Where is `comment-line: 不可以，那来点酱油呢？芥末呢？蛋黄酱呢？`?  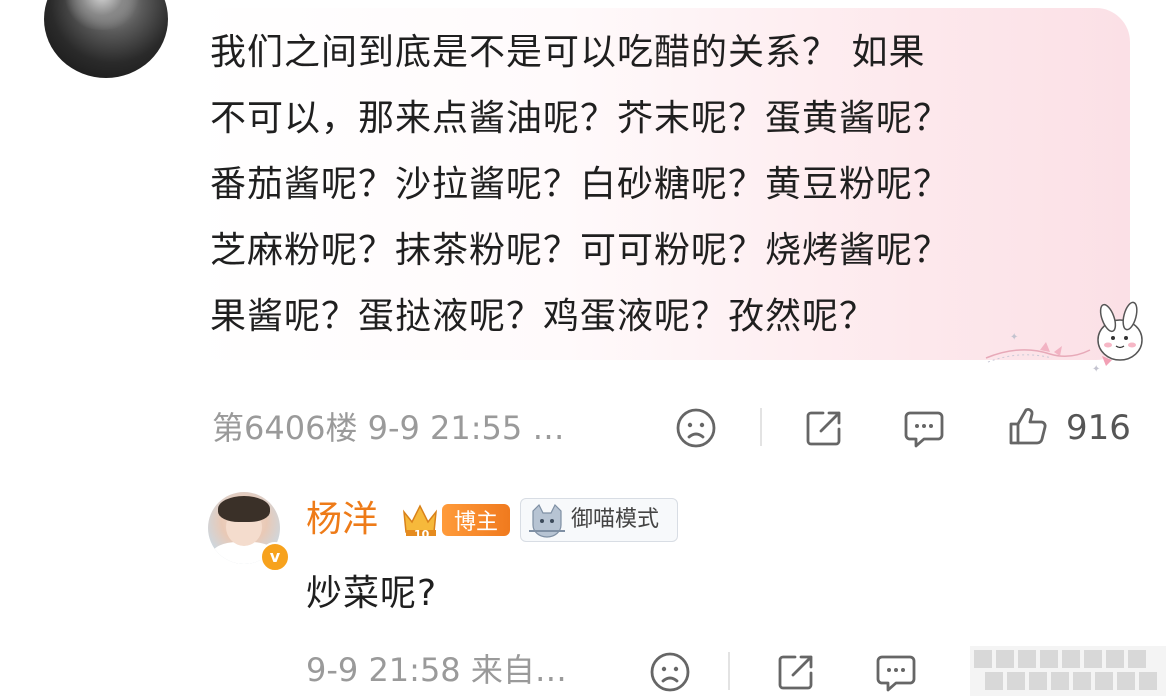
comment-line: 不可以，那来点酱油呢？芥末呢？蛋黄酱呢？ is located at coordinates (580, 118).